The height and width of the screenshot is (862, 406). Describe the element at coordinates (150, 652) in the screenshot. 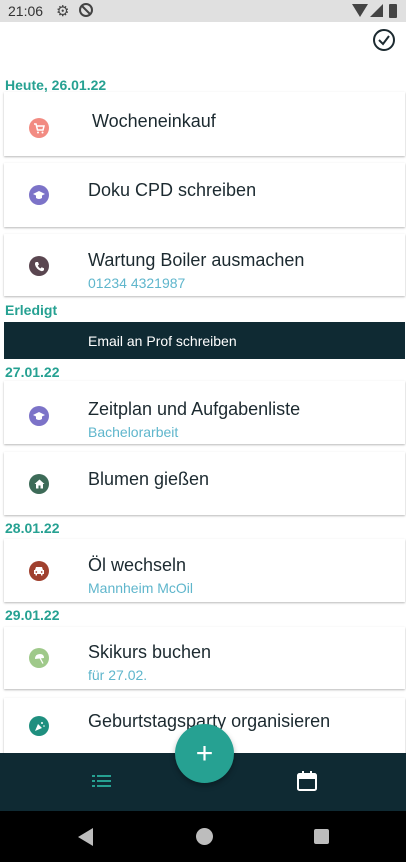

I see `task-title: Skikurs buchen` at that location.